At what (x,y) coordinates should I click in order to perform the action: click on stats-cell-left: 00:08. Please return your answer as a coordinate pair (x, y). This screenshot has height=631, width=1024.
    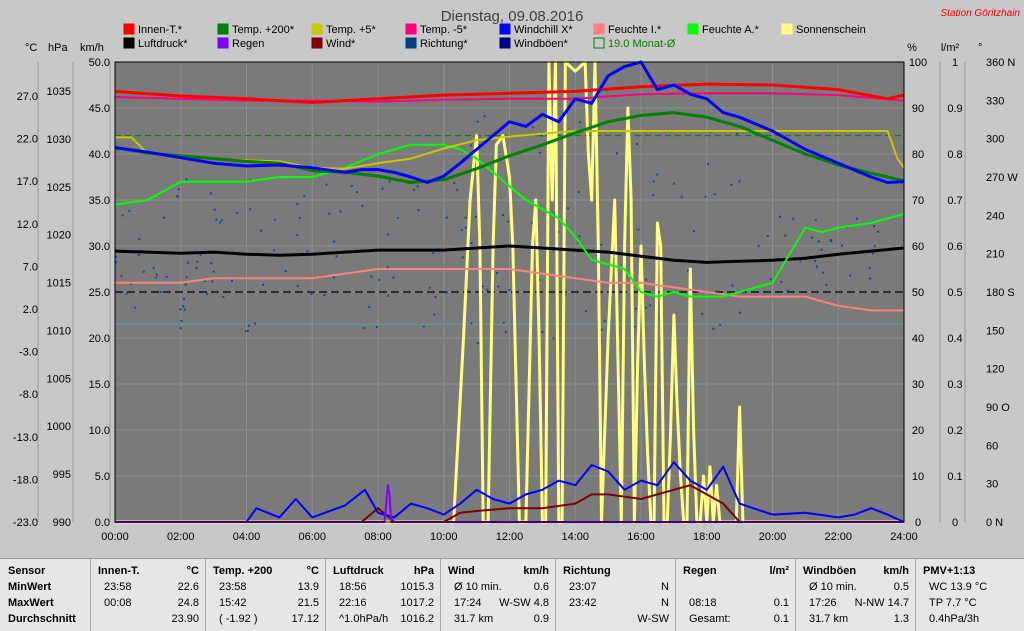
    Looking at the image, I should click on (118, 603).